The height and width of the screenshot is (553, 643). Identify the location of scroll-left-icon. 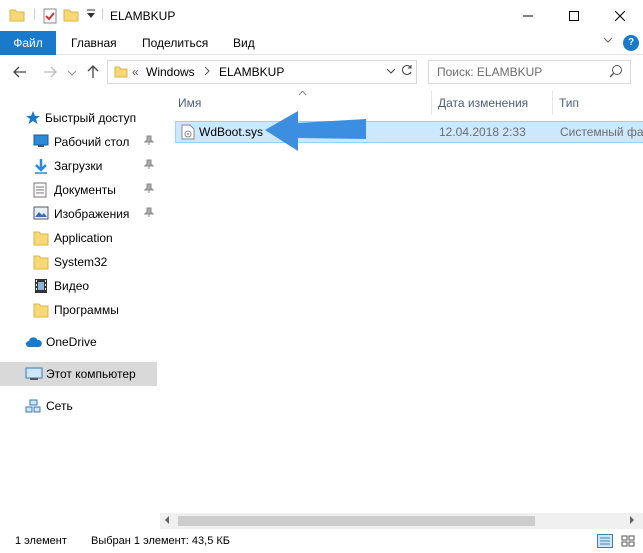
(167, 521).